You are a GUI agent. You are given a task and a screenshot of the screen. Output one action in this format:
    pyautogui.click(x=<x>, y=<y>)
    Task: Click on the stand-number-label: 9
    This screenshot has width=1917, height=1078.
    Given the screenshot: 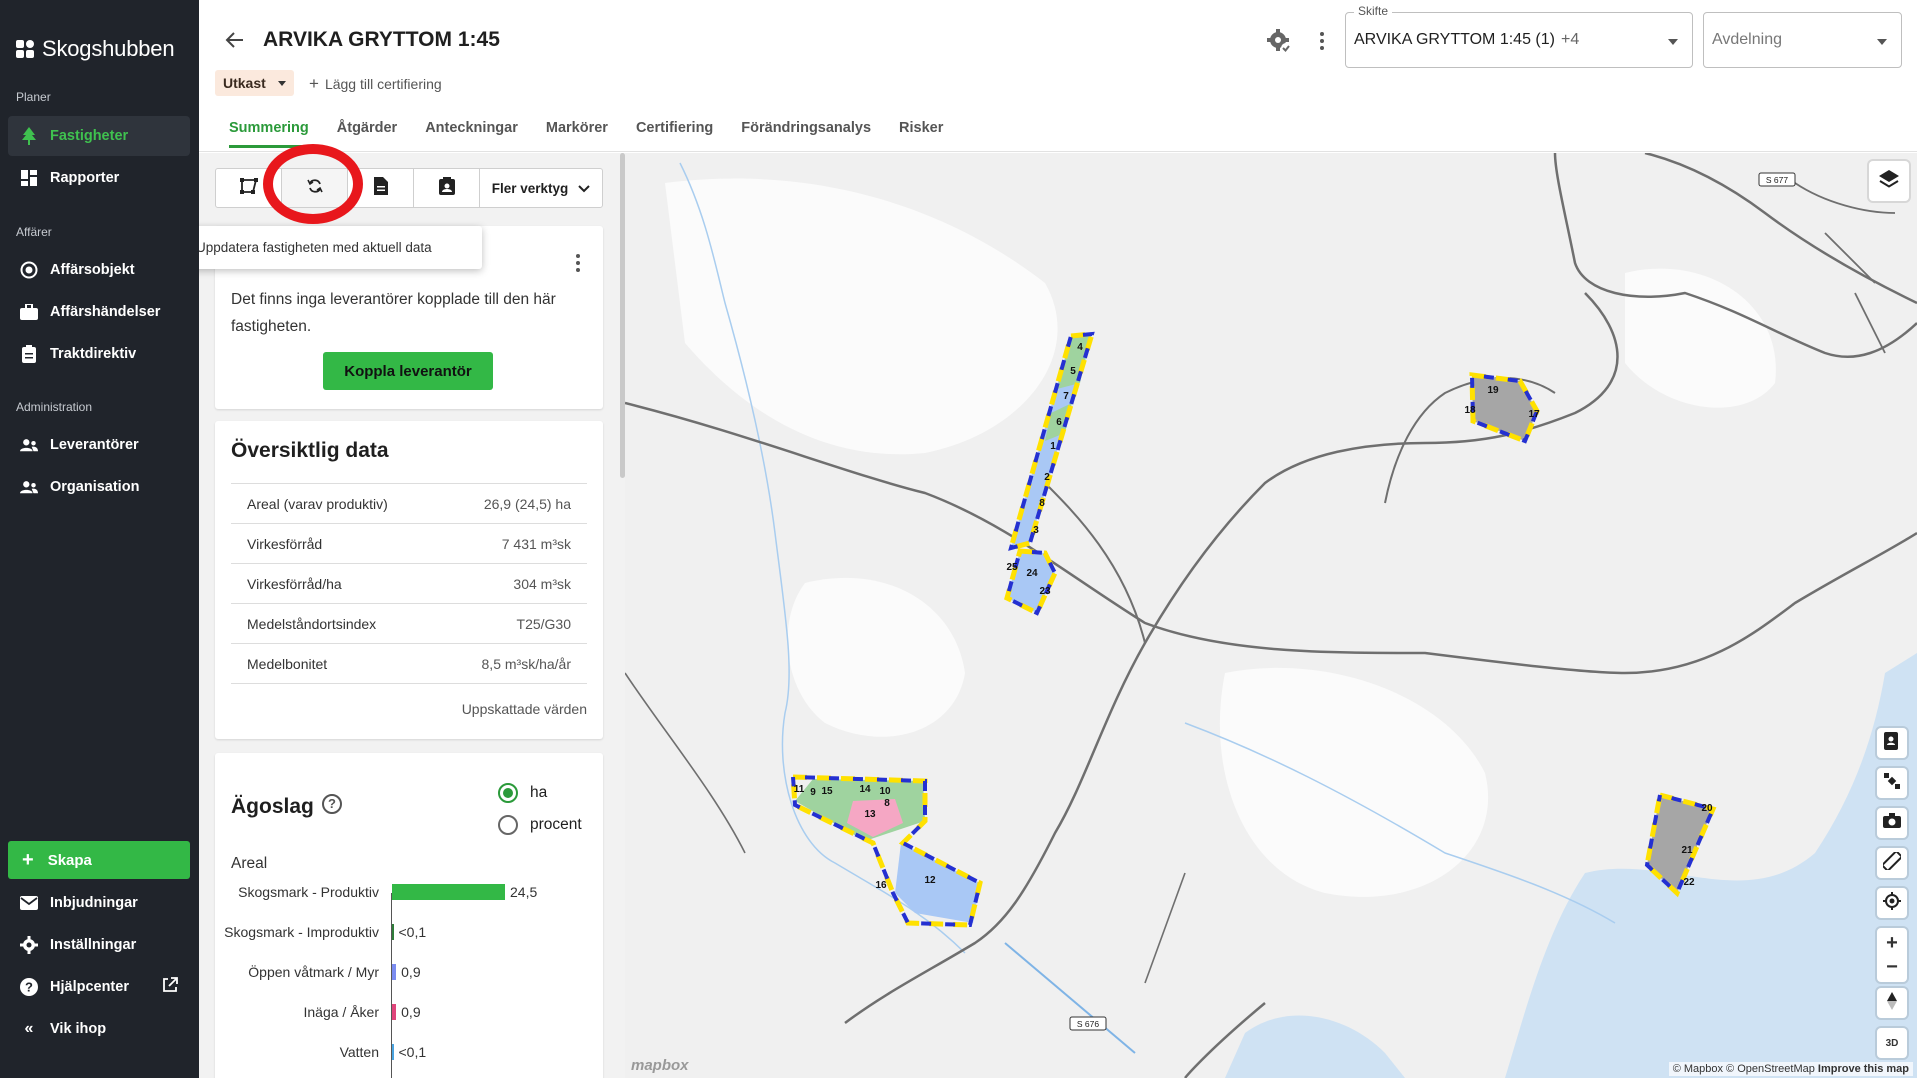 What is the action you would take?
    pyautogui.click(x=813, y=792)
    